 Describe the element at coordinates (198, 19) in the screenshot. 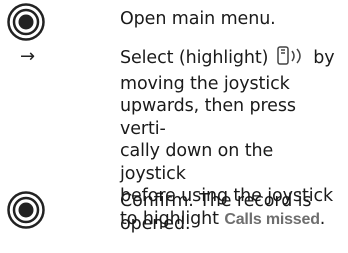

I see `step-text: Open main menu.` at that location.